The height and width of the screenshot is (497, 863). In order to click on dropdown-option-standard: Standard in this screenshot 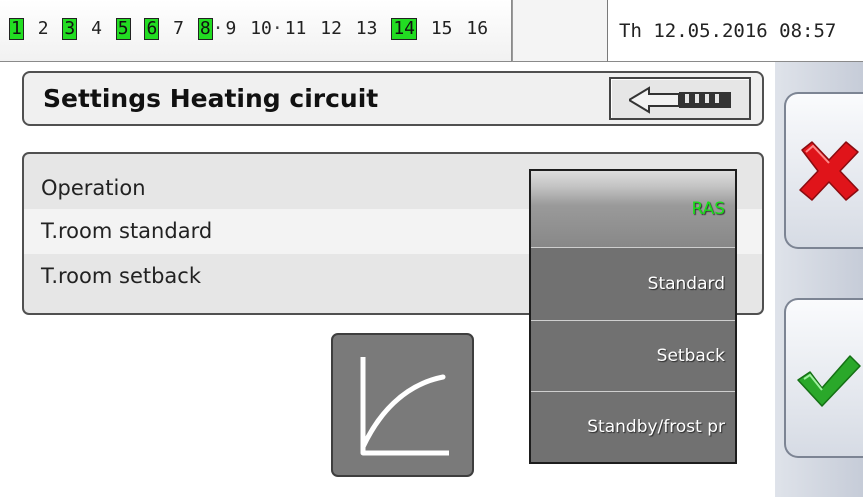, I will do `click(633, 283)`.